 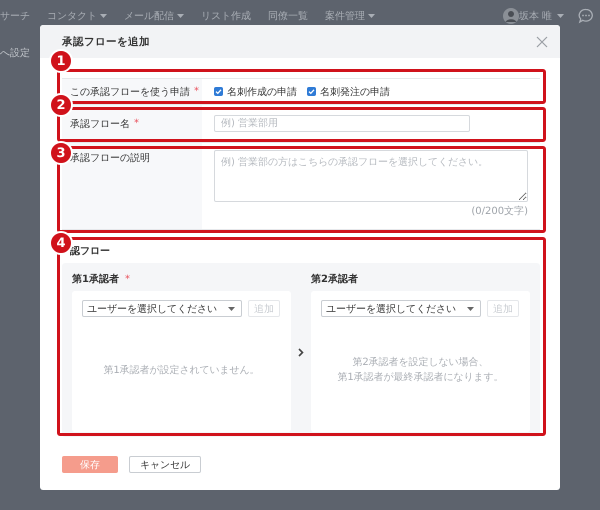 I want to click on empty-message: 第1承認者が最終承認者になります。, so click(x=420, y=377).